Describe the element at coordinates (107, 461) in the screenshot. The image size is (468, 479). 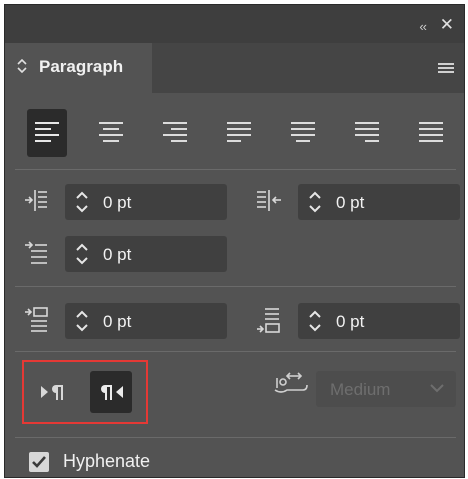
I see `hyphenate-label: Hyphenate` at that location.